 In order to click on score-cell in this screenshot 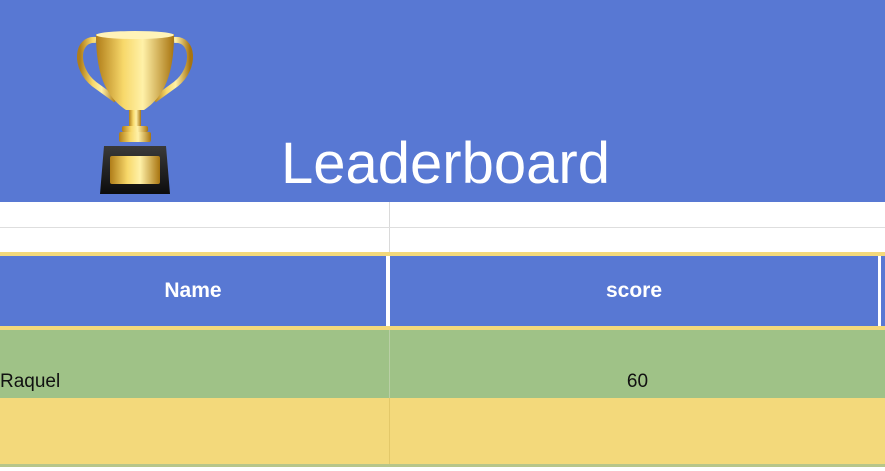, I will do `click(637, 431)`.